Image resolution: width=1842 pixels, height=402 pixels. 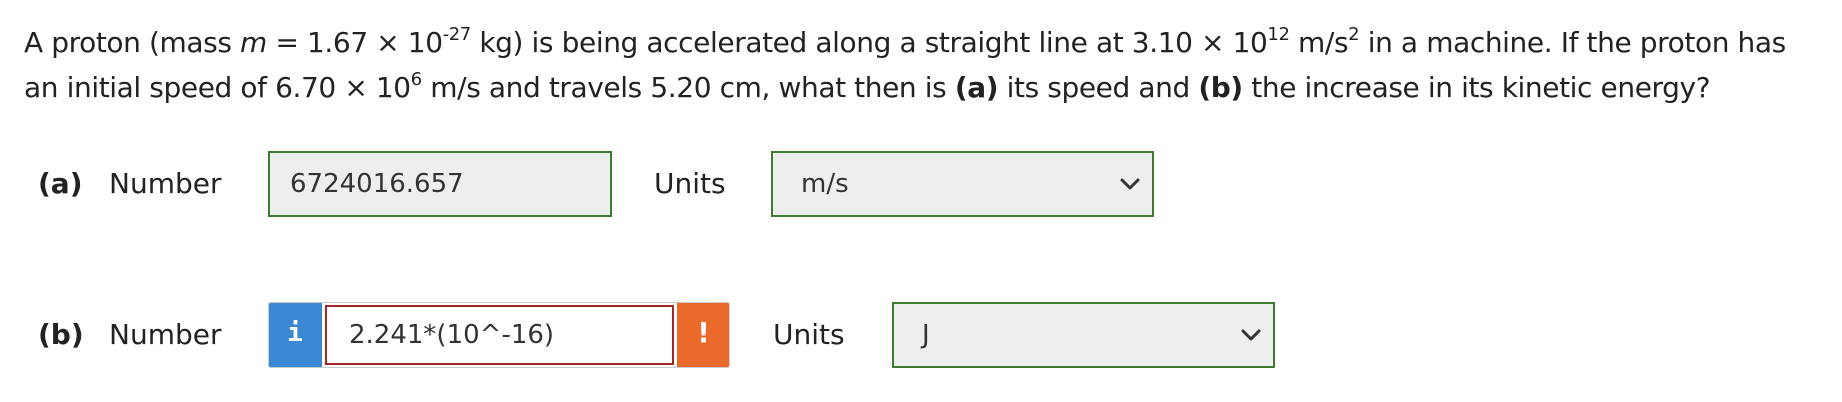 I want to click on exponent: -27, so click(x=457, y=34).